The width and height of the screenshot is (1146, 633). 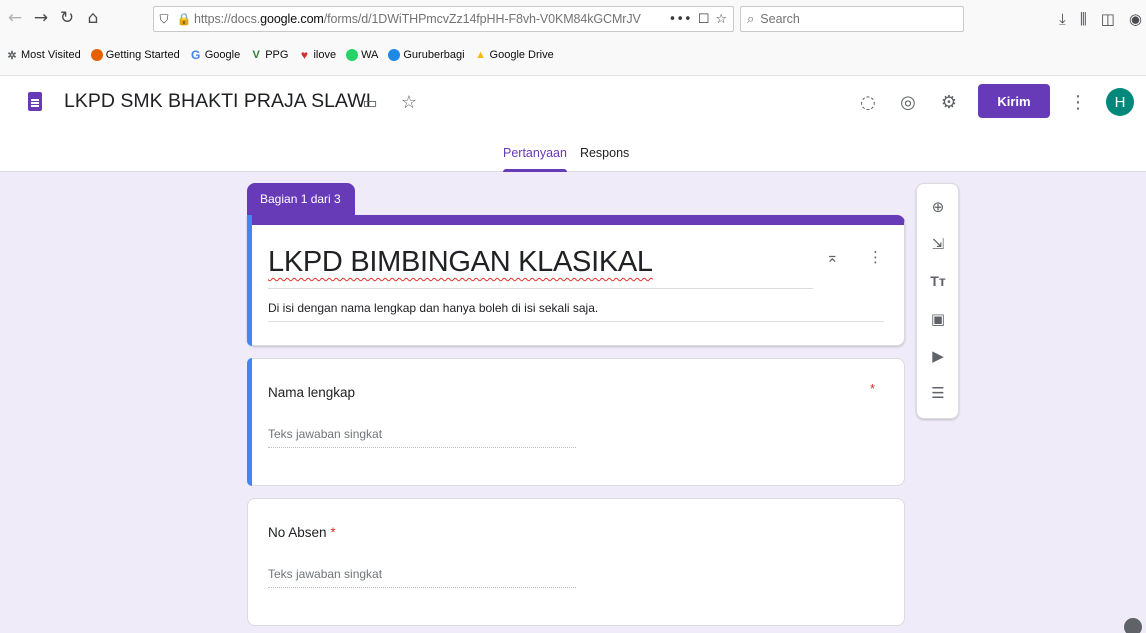 I want to click on form-floating-toolbar: ⊕ ⇲ Tт ▣ ▶ ☰, so click(x=937, y=301).